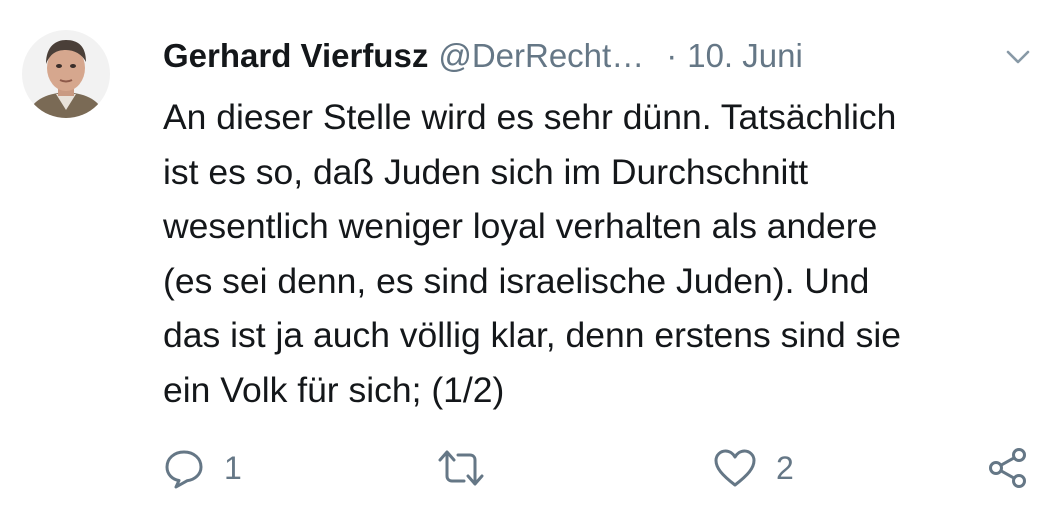 This screenshot has width=1048, height=515. I want to click on retweet-icon, so click(461, 468).